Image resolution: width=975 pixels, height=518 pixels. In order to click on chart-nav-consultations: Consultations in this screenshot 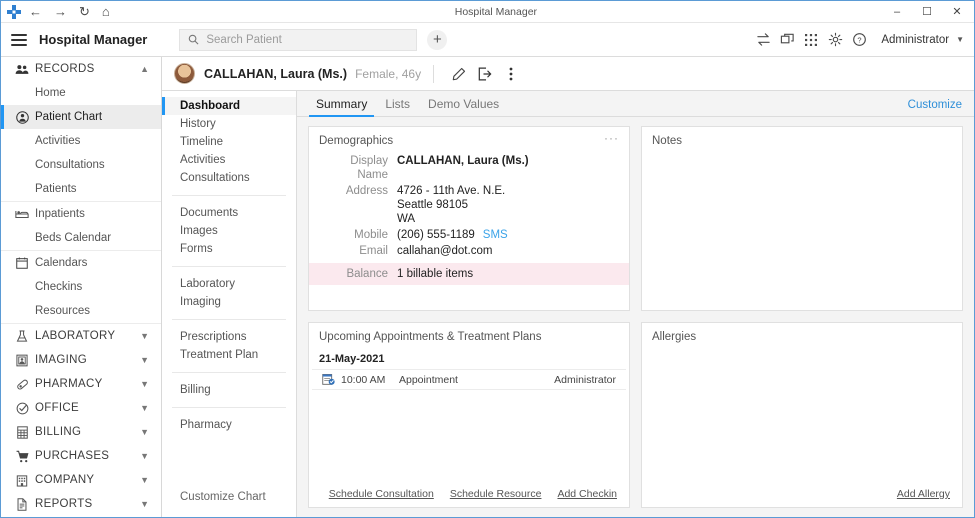, I will do `click(229, 178)`.